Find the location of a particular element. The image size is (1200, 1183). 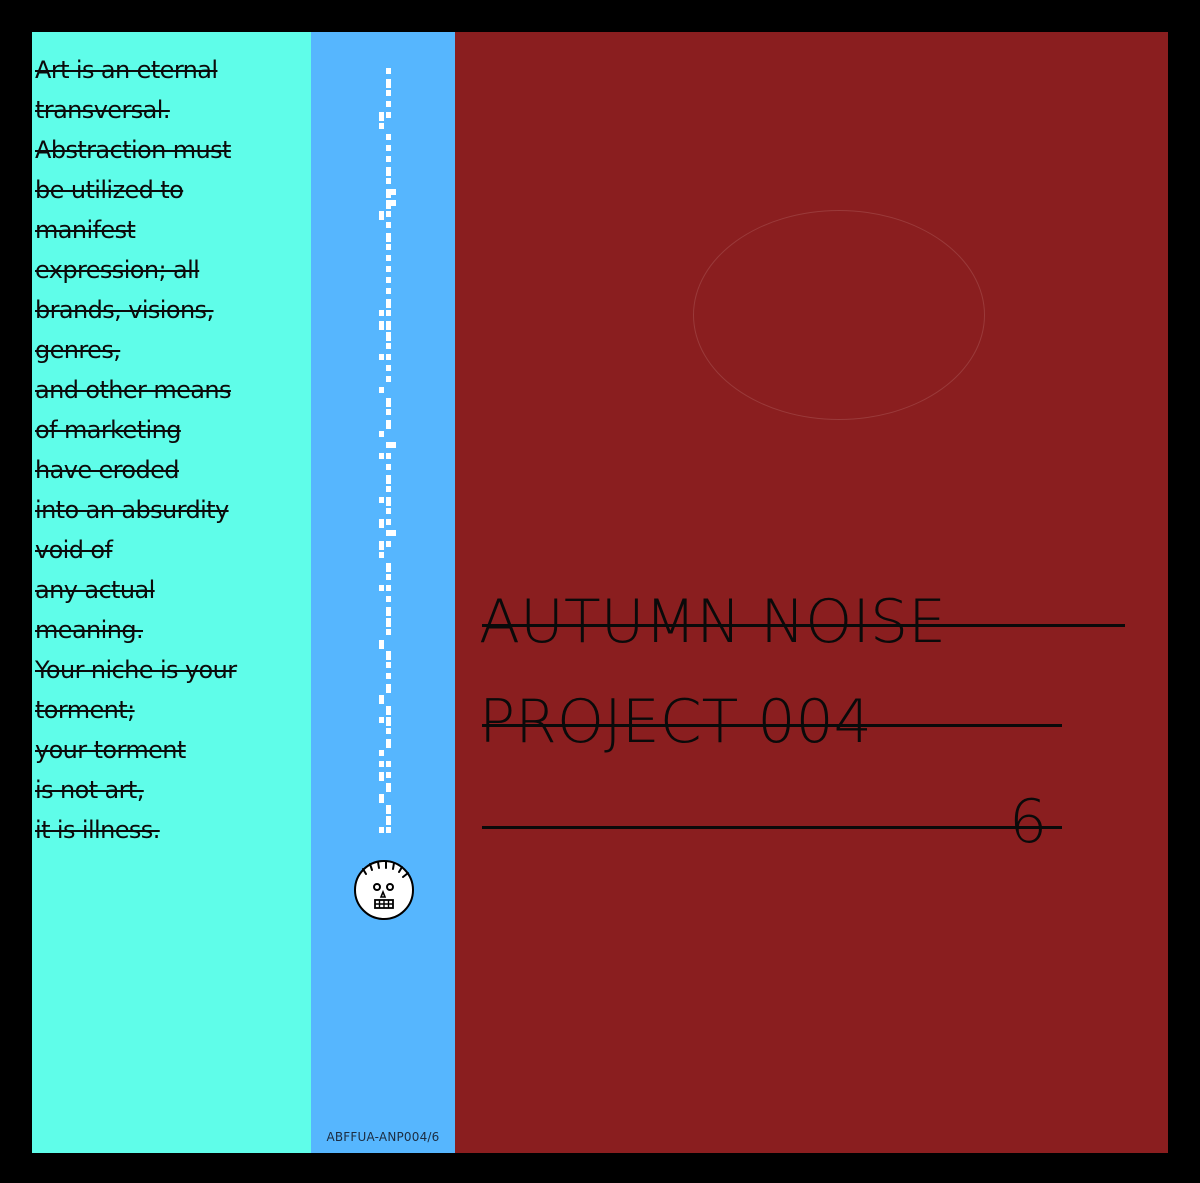

manifesto-line: torment; is located at coordinates (85, 710).